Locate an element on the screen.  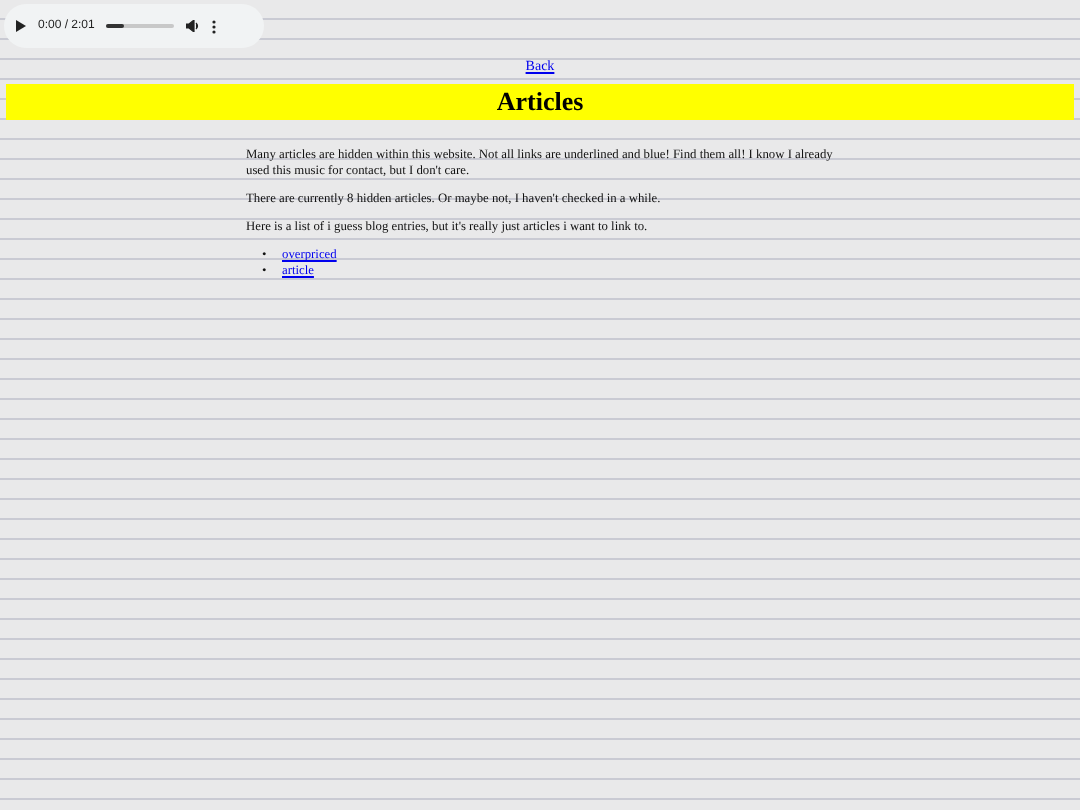
play-icon is located at coordinates (21, 26).